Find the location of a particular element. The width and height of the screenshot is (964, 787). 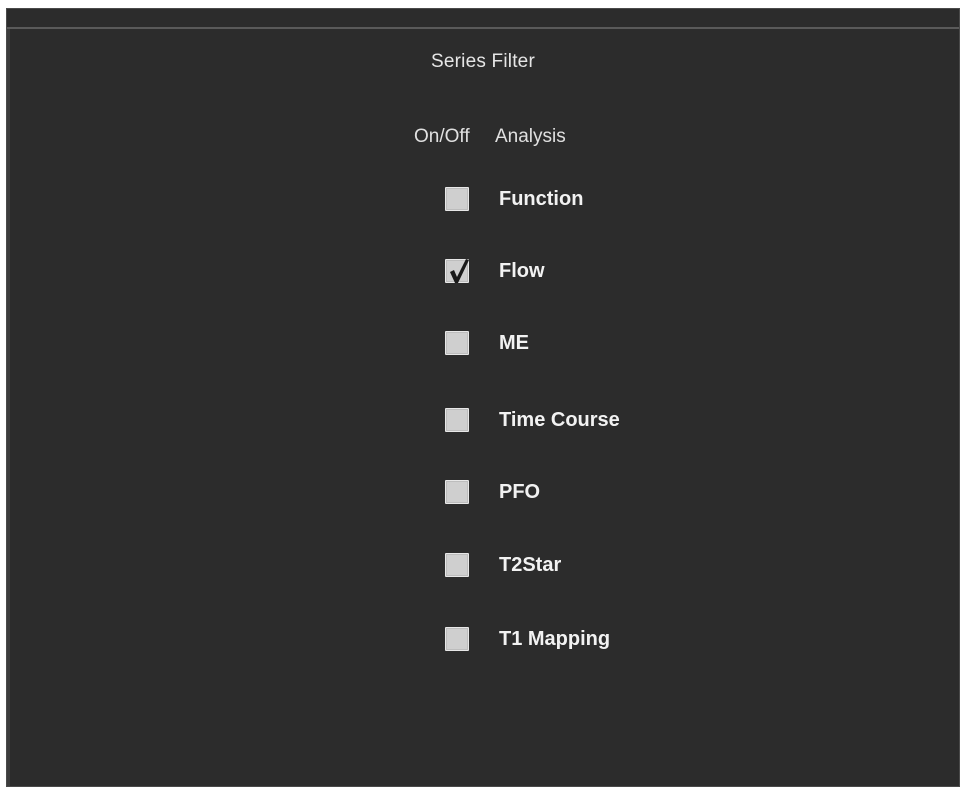

filter-row-pfo: PFO is located at coordinates (492, 492).